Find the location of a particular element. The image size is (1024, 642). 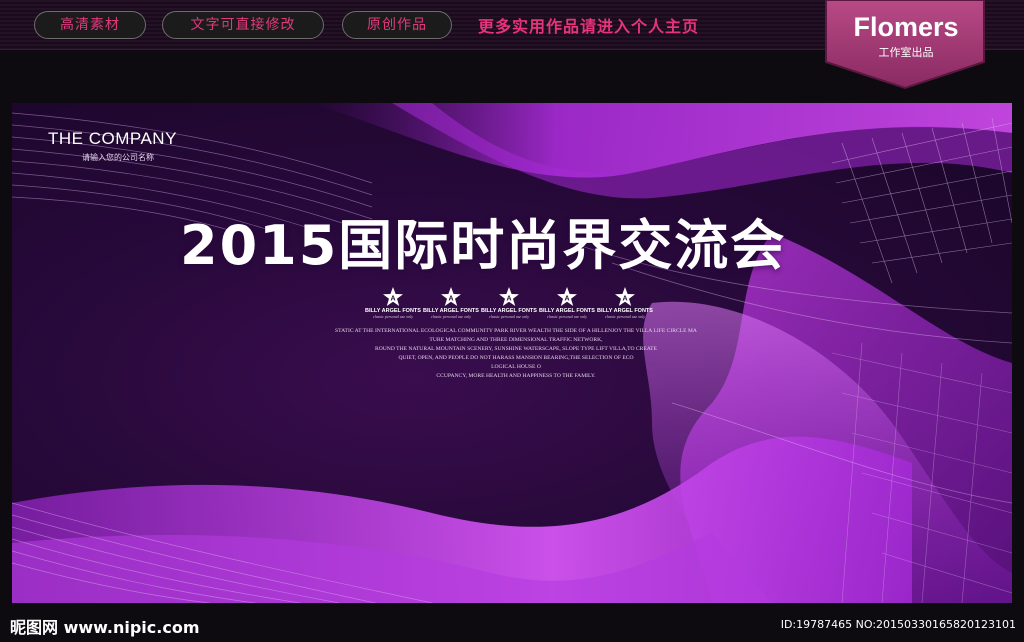

tag-original-work: 原创作品 is located at coordinates (397, 25).